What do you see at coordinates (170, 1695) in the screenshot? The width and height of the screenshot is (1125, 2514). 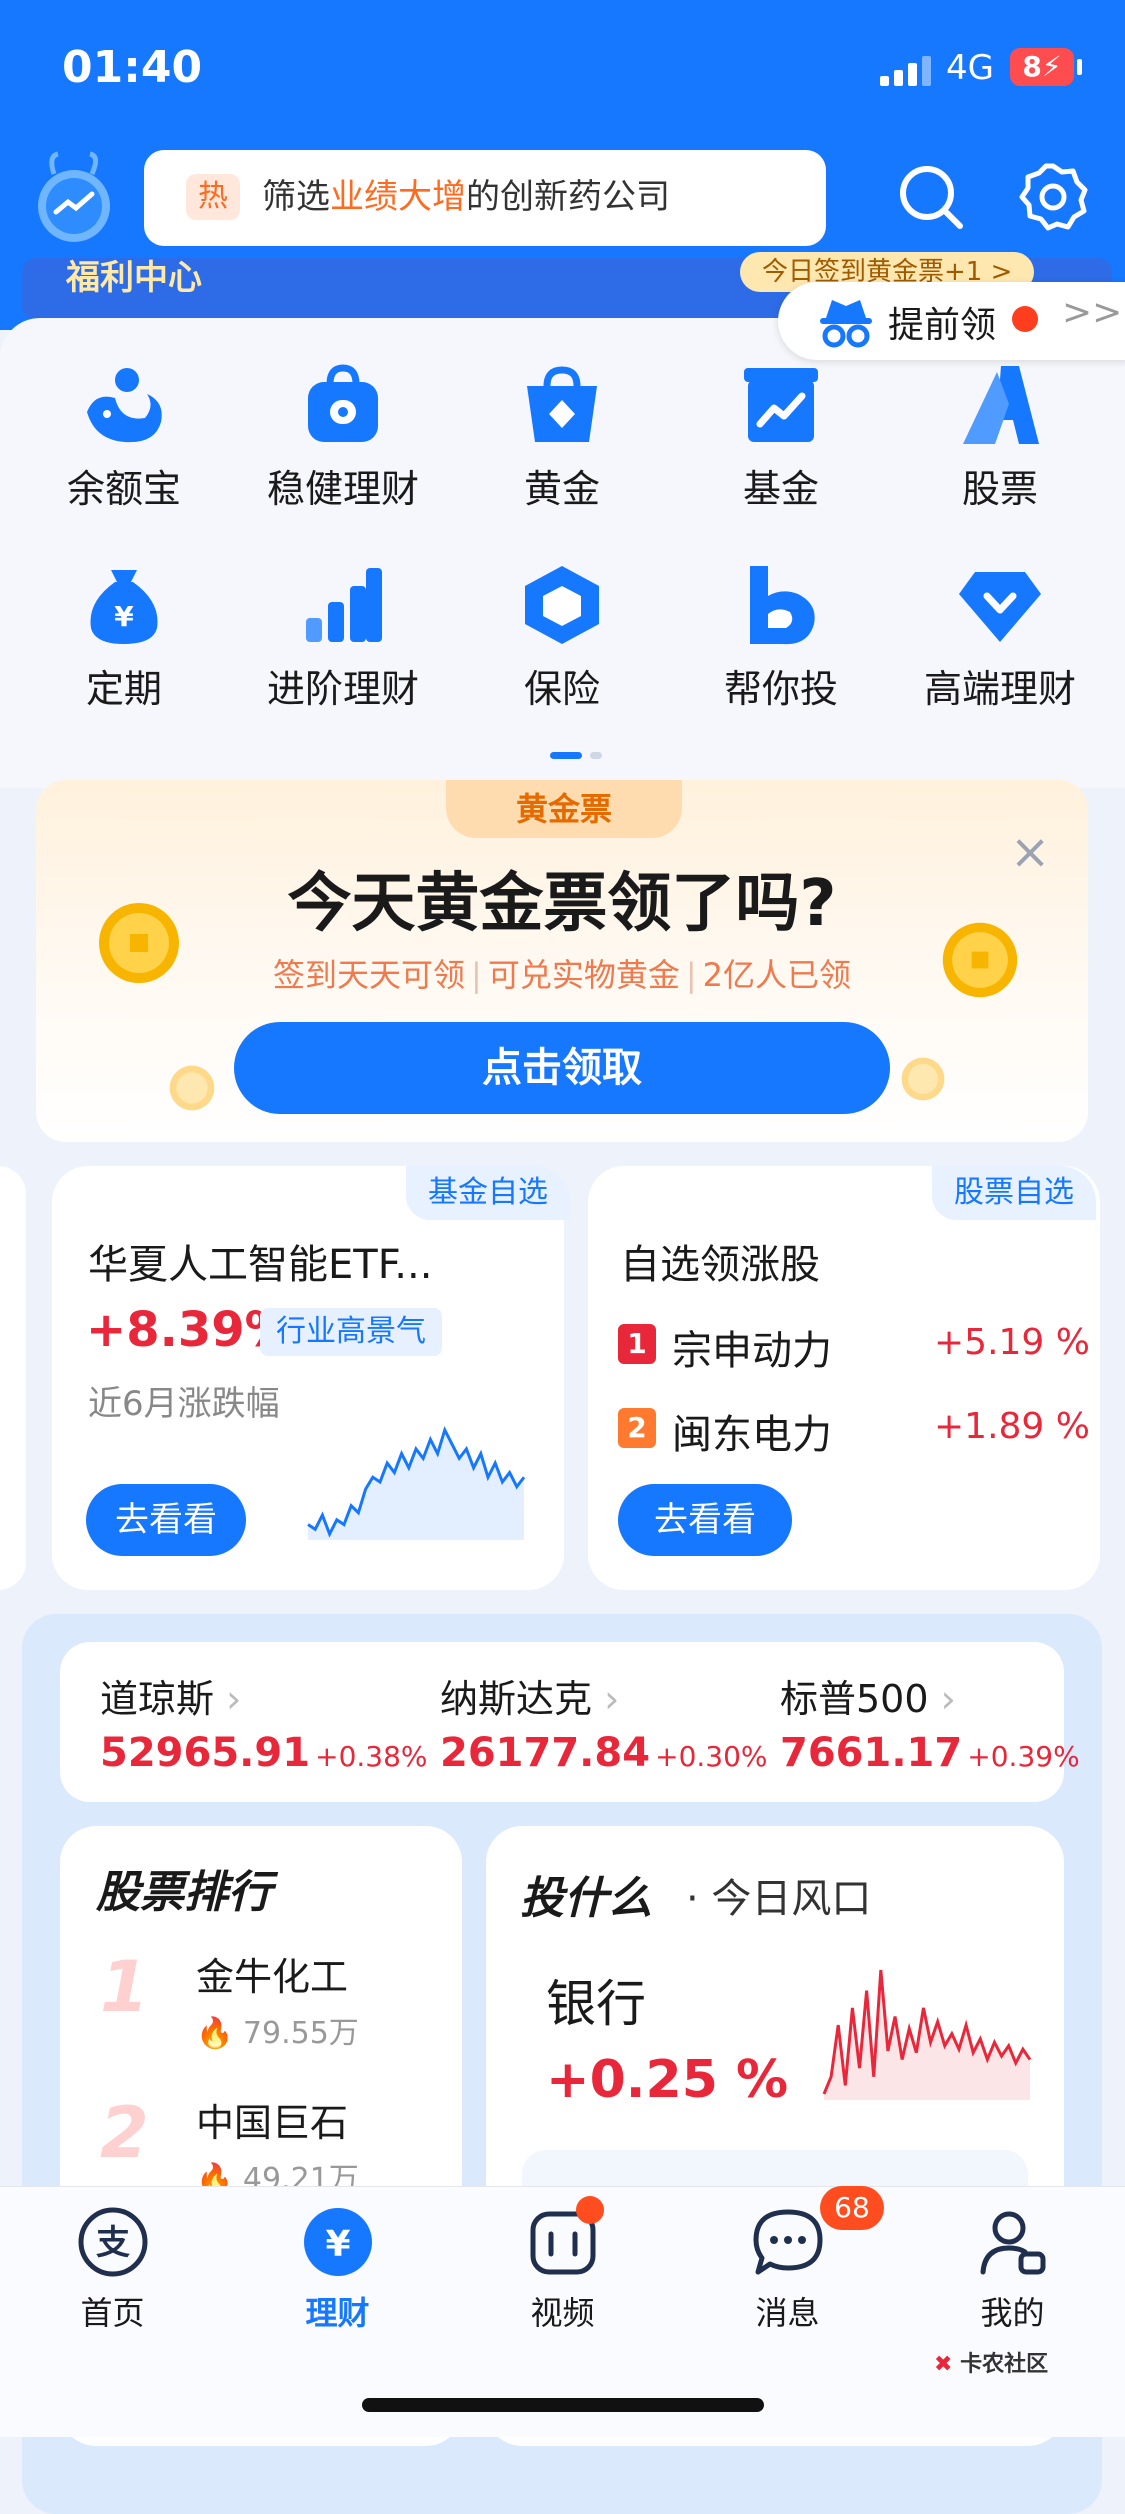 I see `index-name: 道琼斯 ›` at bounding box center [170, 1695].